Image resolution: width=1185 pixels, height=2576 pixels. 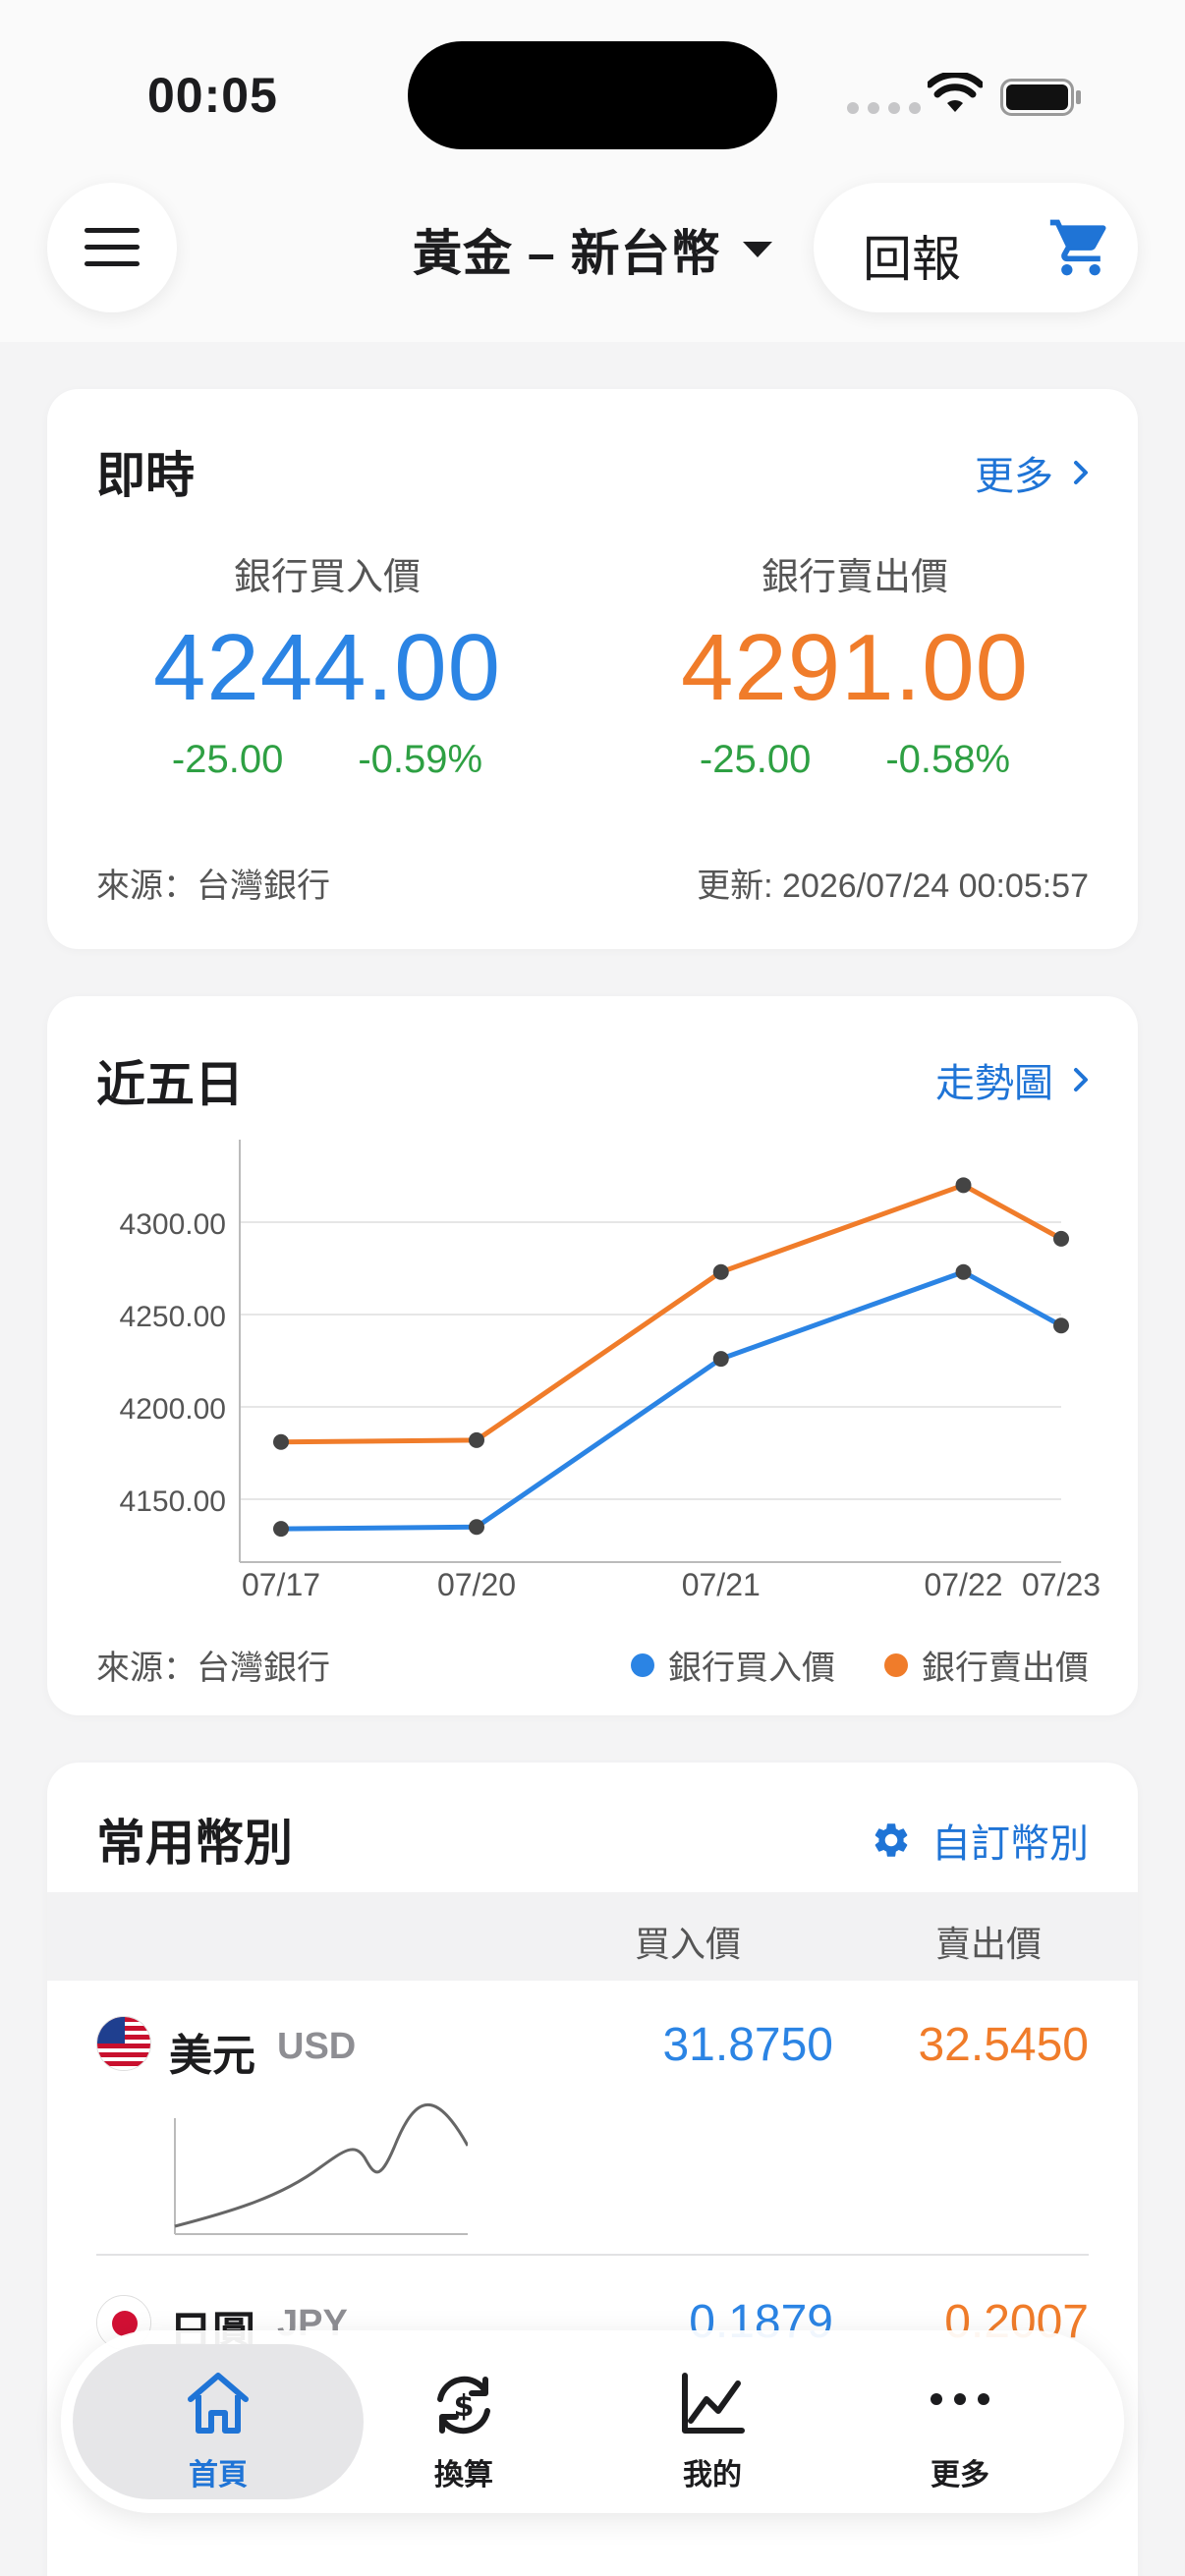 What do you see at coordinates (960, 2421) in the screenshot?
I see `tab-more: 更多` at bounding box center [960, 2421].